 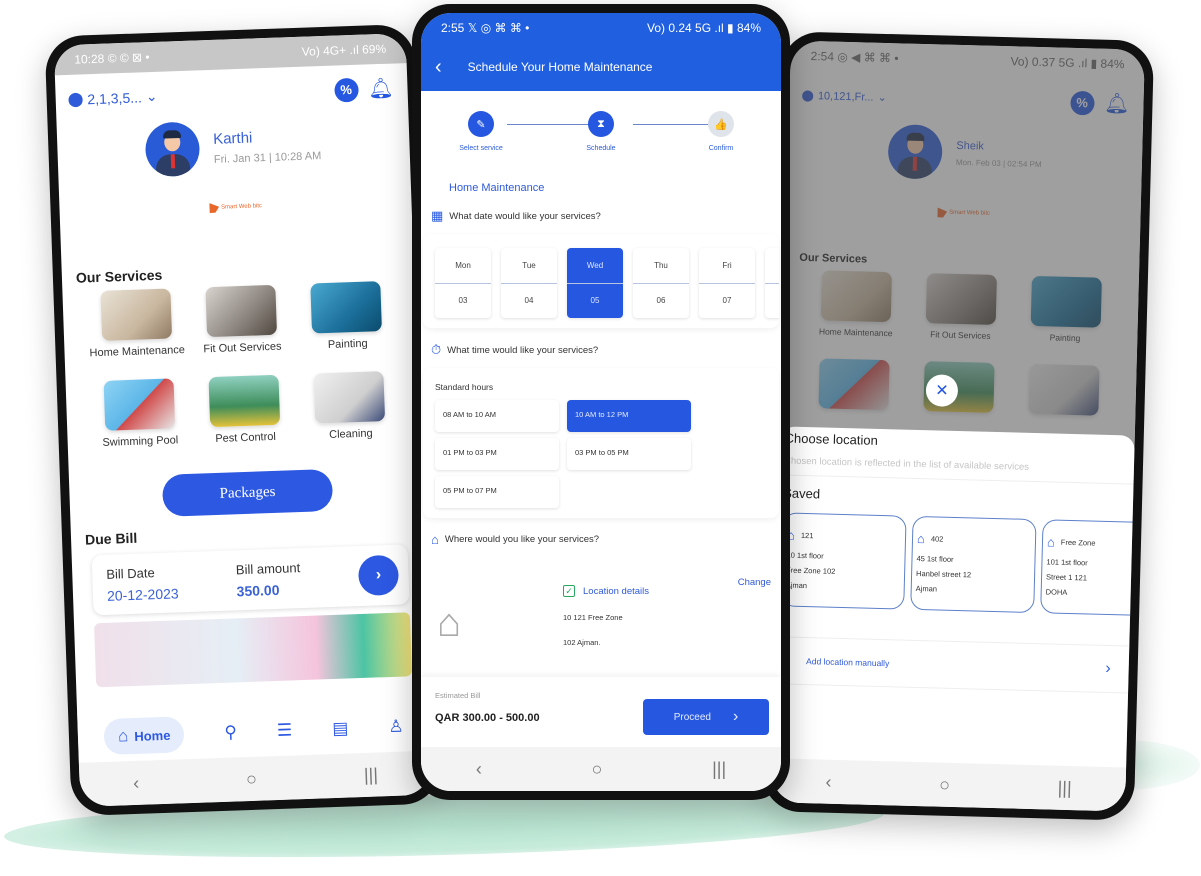 What do you see at coordinates (137, 351) in the screenshot?
I see `service-label: Home Maintenance` at bounding box center [137, 351].